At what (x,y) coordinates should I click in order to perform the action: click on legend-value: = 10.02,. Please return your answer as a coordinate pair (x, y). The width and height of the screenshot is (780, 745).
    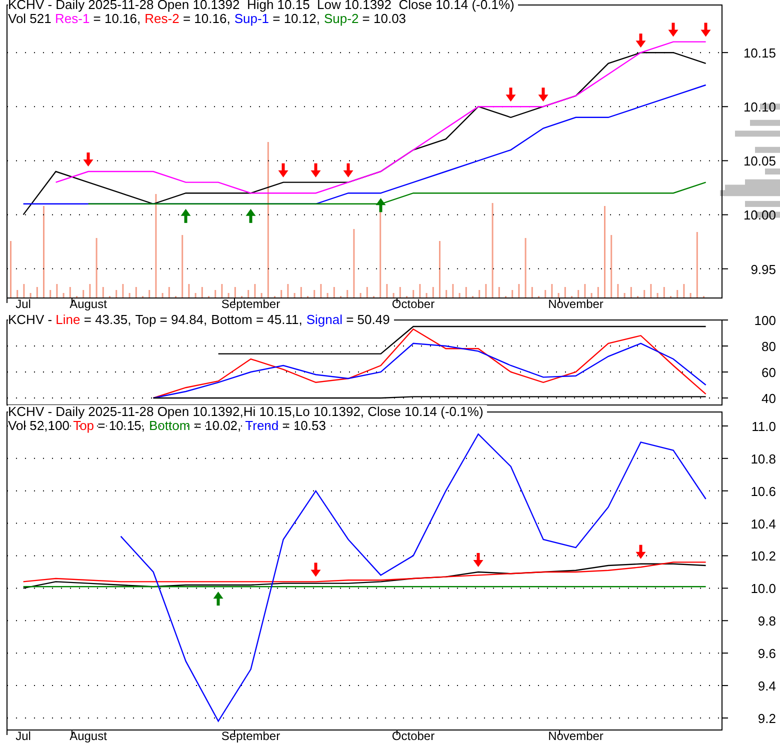
    Looking at the image, I should click on (217, 426).